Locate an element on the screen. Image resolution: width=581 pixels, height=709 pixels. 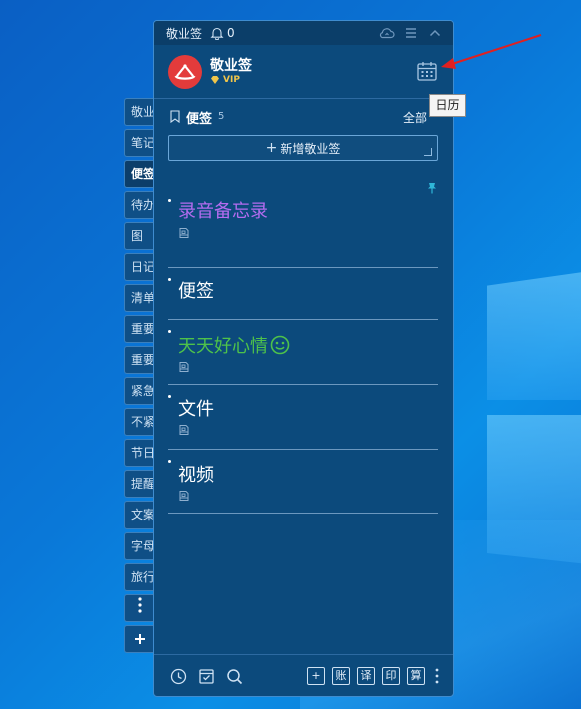
vip-badge: VIP is located at coordinates (225, 80).